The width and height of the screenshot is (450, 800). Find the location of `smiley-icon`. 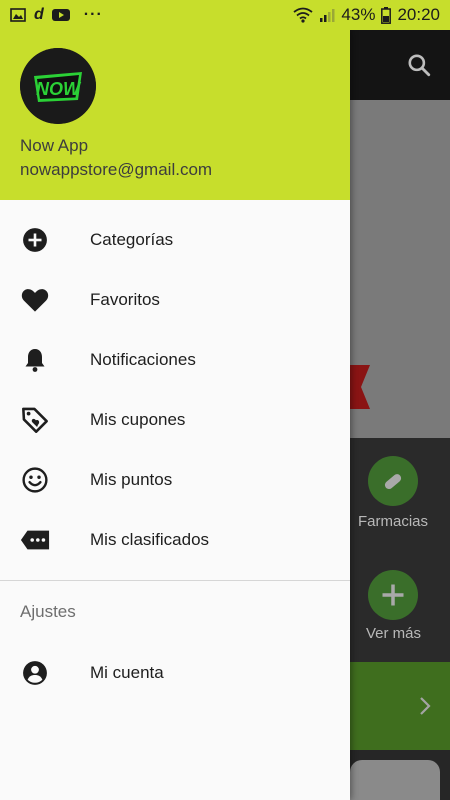

smiley-icon is located at coordinates (35, 480).